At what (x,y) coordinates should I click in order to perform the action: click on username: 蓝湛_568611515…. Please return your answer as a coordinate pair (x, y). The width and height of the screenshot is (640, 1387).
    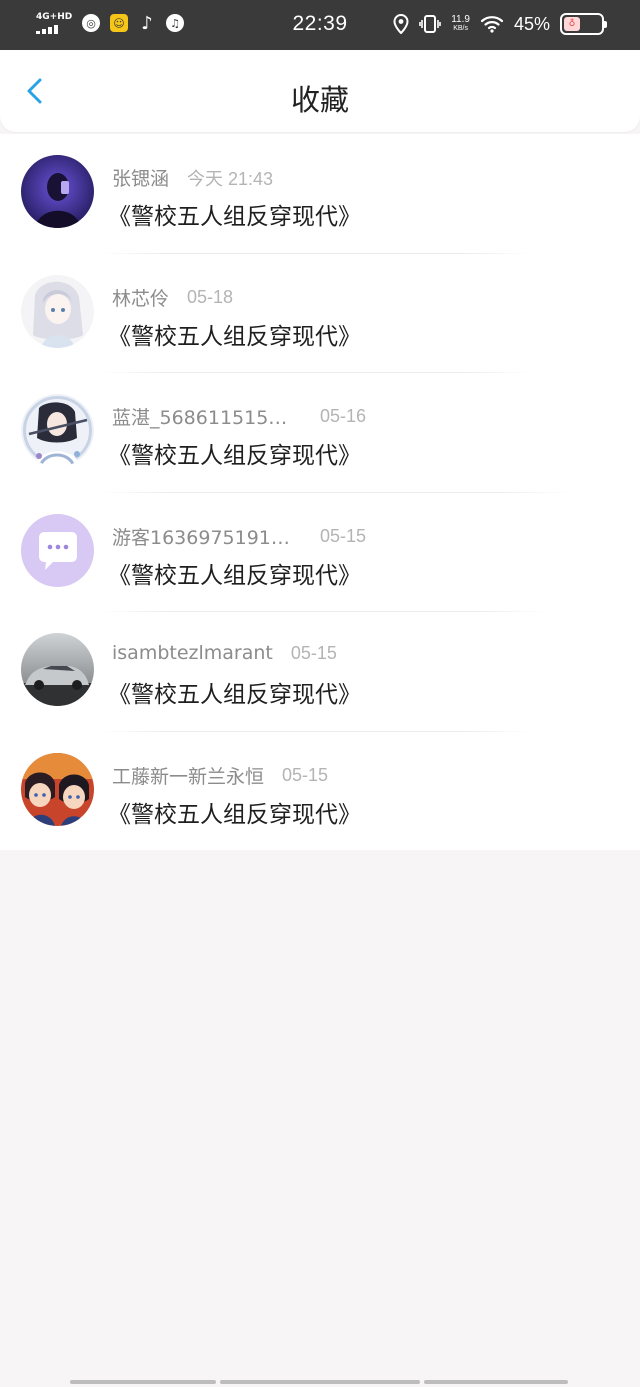
    Looking at the image, I should click on (200, 418).